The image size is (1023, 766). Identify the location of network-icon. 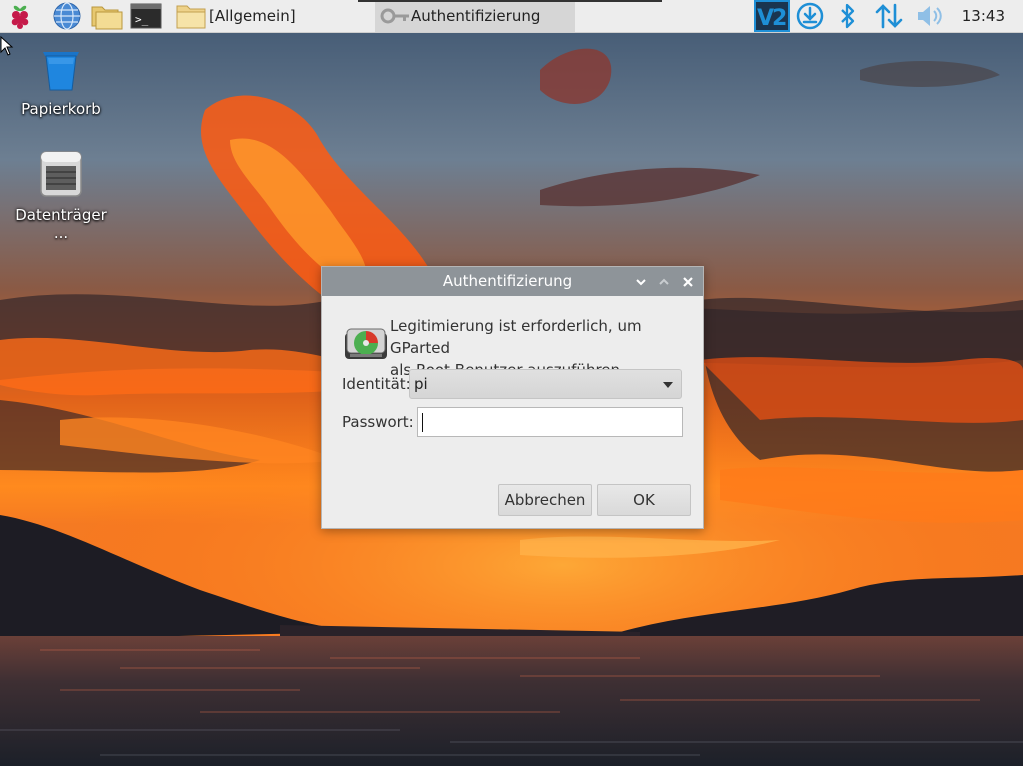
(890, 16).